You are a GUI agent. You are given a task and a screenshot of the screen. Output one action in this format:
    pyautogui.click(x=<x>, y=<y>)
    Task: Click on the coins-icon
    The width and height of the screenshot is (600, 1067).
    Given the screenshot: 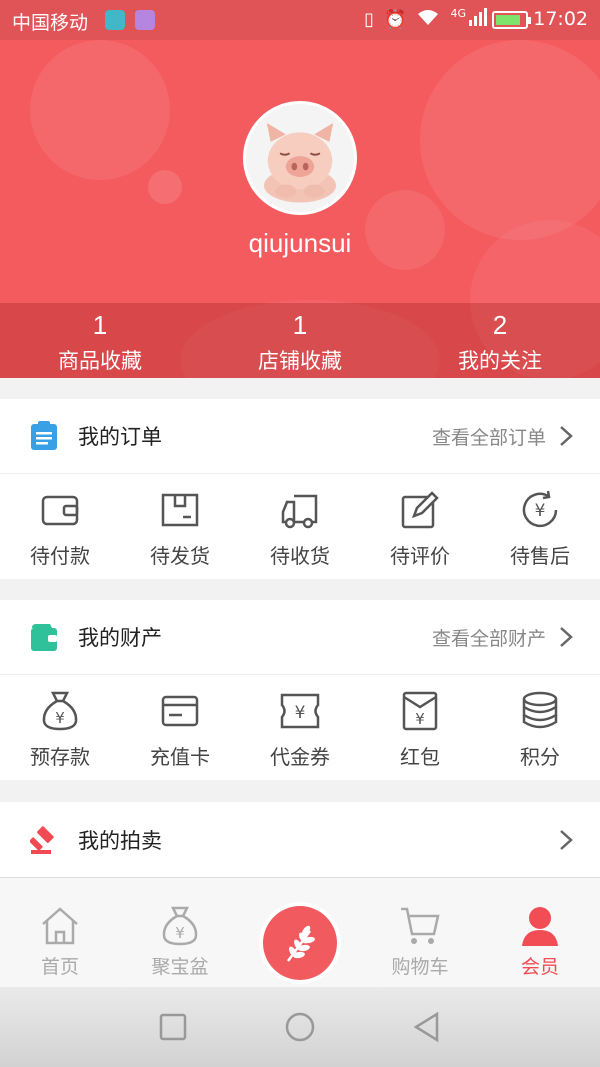 What is the action you would take?
    pyautogui.click(x=540, y=710)
    